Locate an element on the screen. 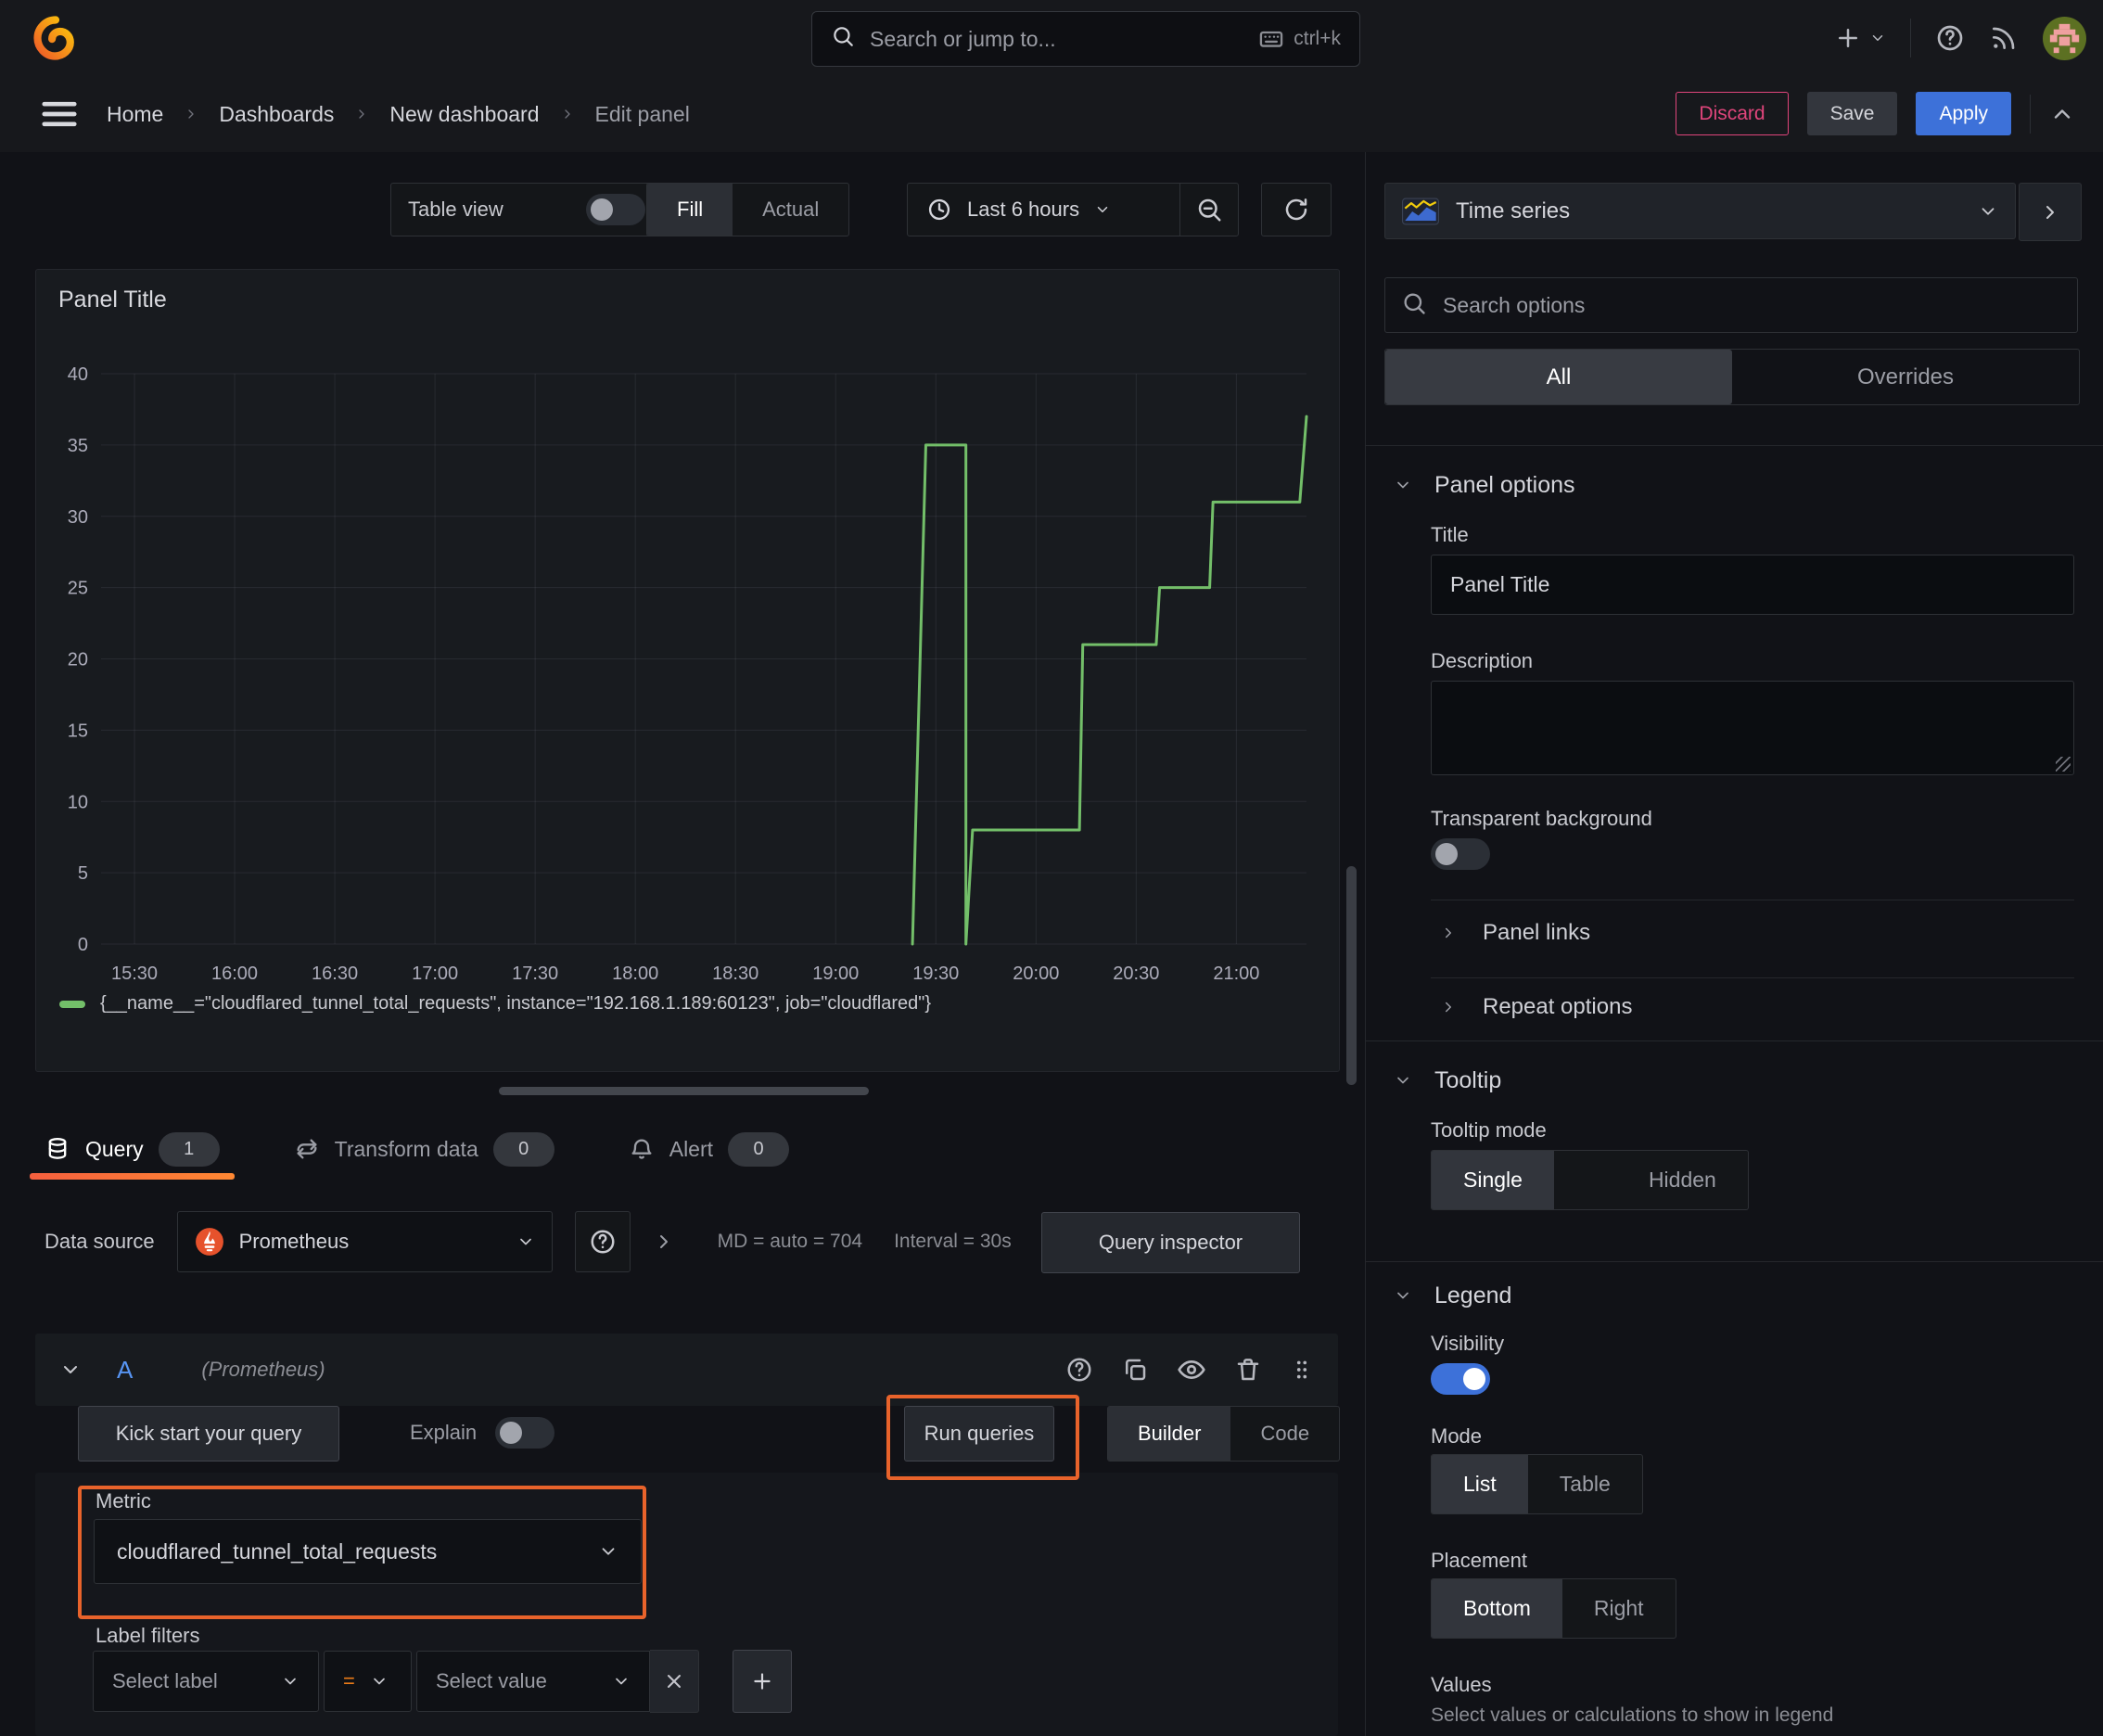 The height and width of the screenshot is (1736, 2103). label-filters-row: Select label = Select value is located at coordinates (442, 1681).